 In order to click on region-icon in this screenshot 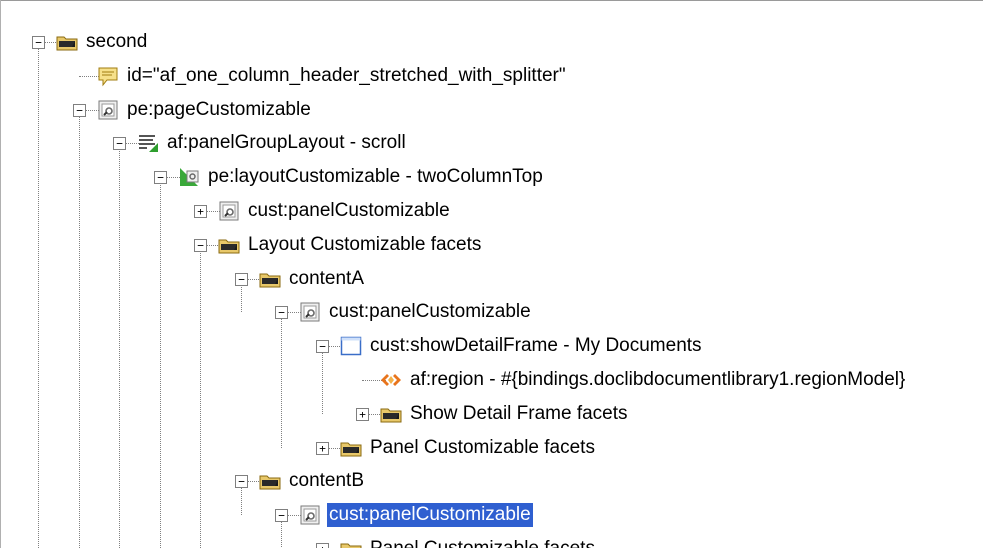, I will do `click(391, 380)`.